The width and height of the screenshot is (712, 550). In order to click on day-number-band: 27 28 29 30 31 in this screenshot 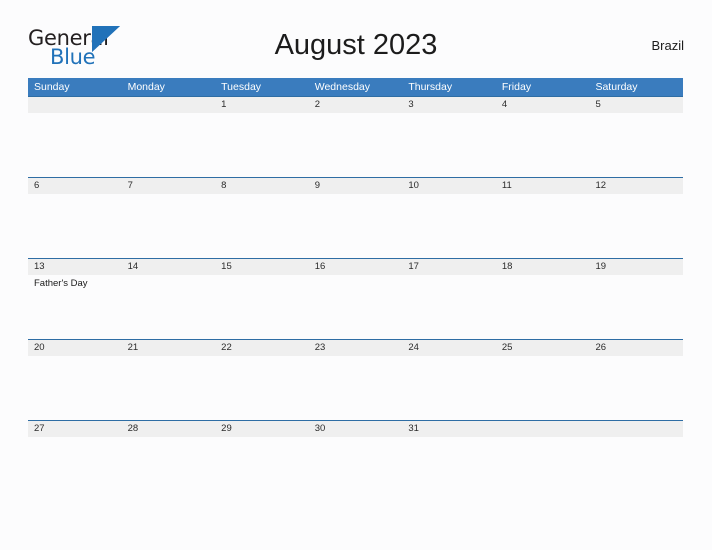, I will do `click(355, 429)`.